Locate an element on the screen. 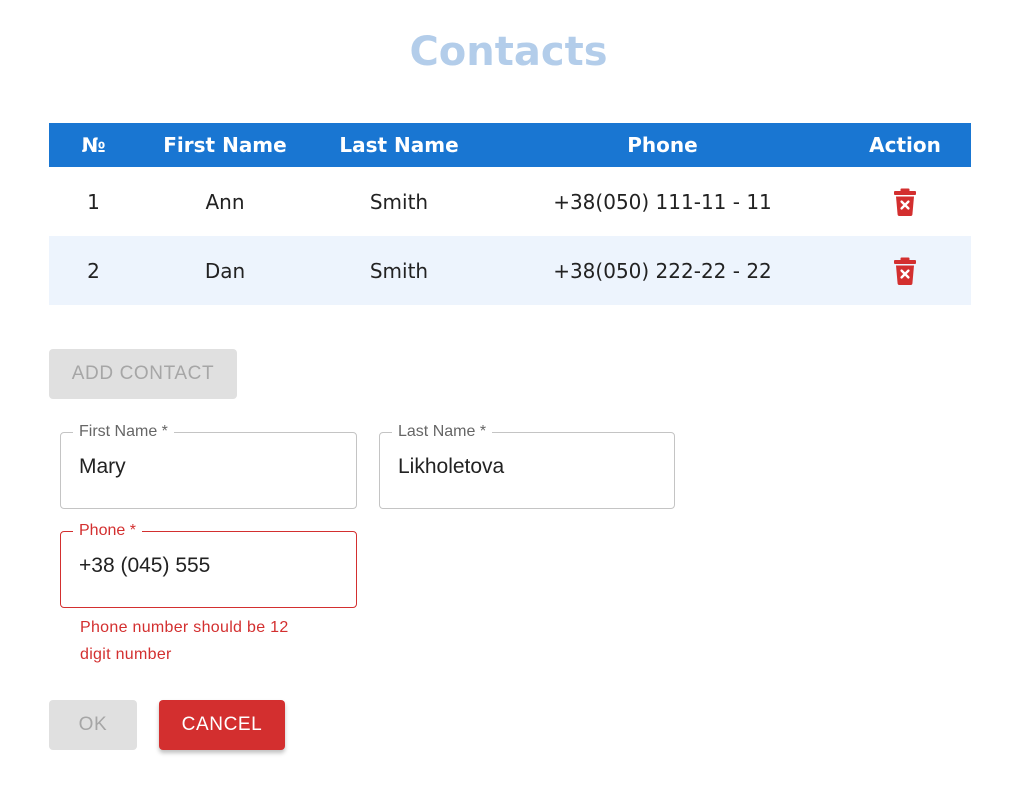 The image size is (1017, 798). first-name-field: First Name * is located at coordinates (208, 465).